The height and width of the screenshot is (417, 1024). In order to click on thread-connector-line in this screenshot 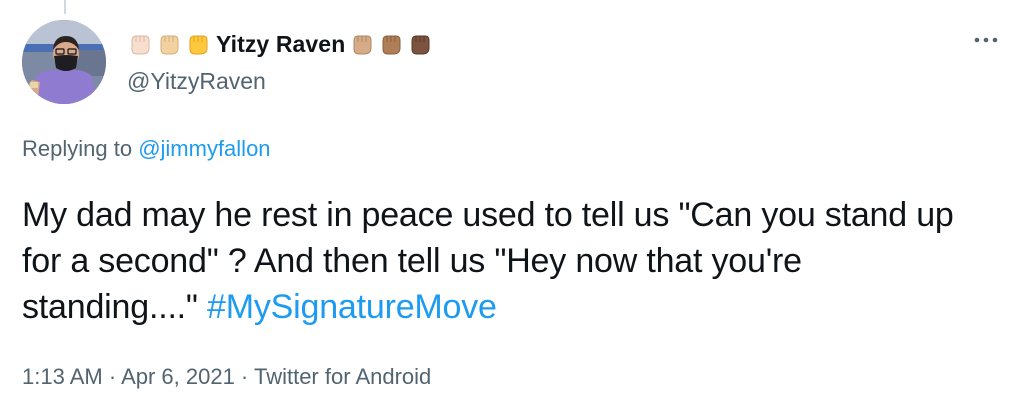, I will do `click(65, 7)`.